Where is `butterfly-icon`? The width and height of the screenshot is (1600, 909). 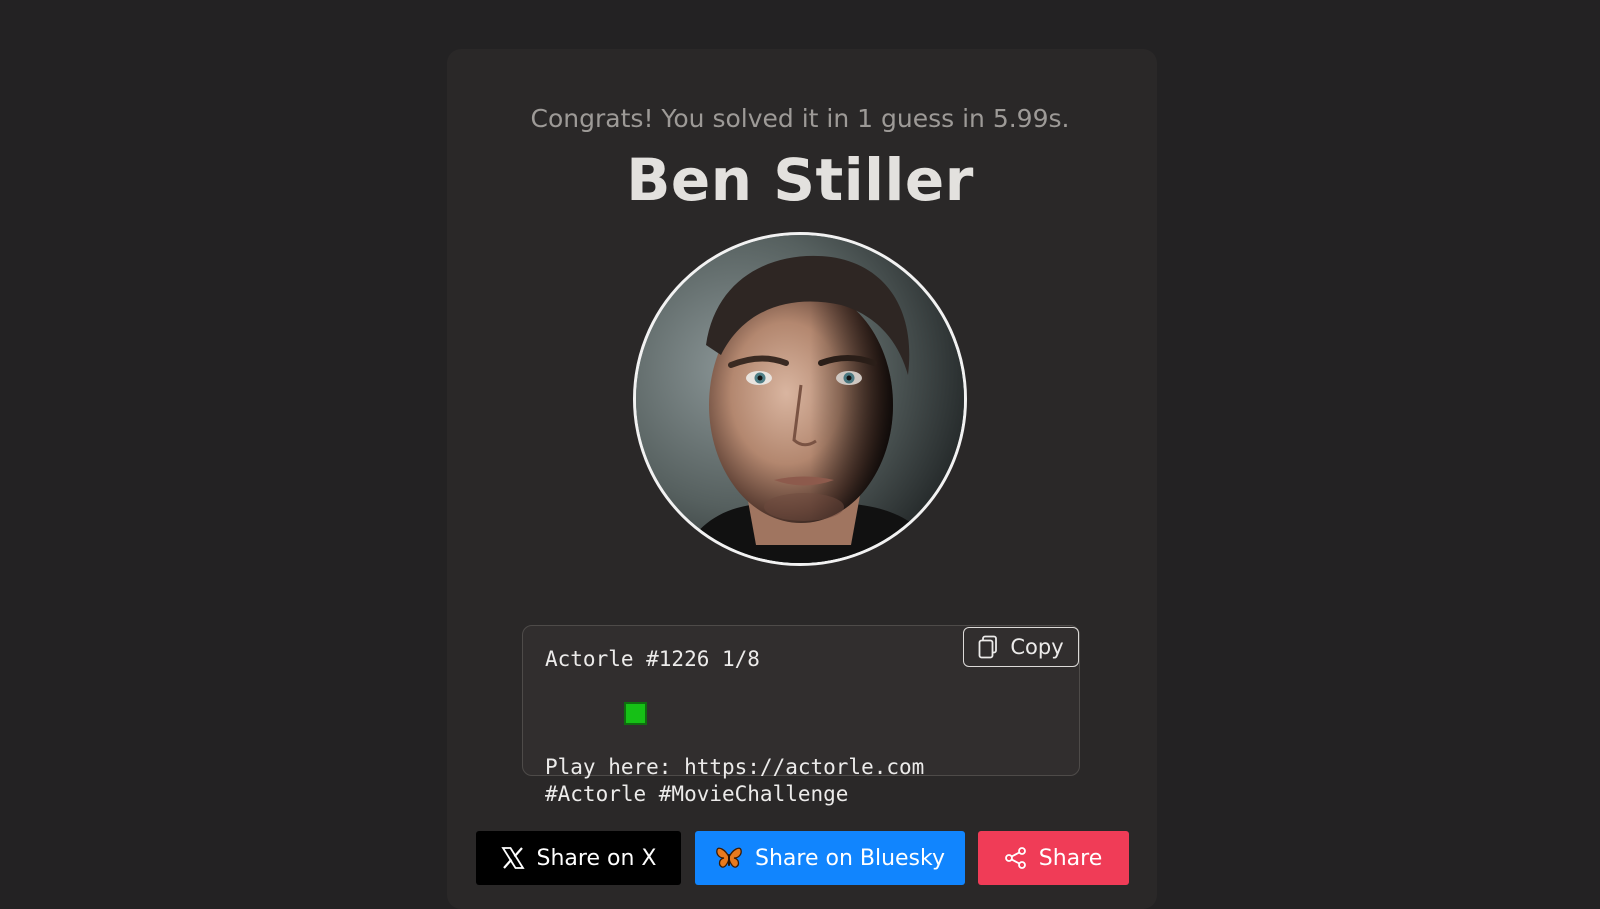 butterfly-icon is located at coordinates (729, 858).